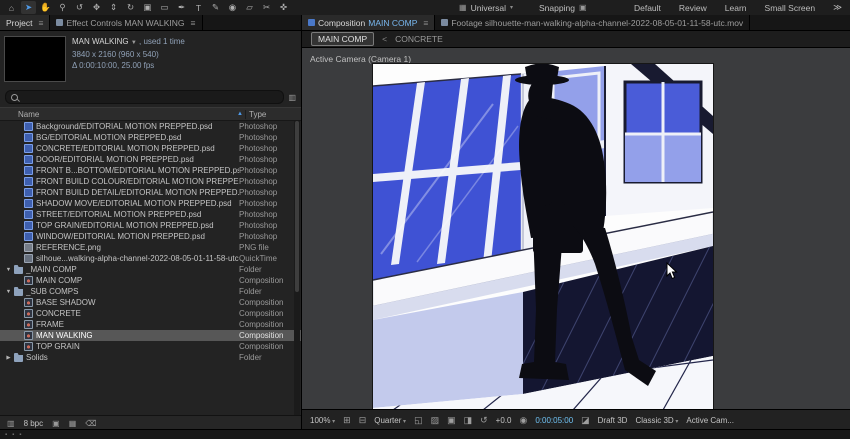 This screenshot has width=850, height=439. I want to click on home-icon: ⌂, so click(11, 7).